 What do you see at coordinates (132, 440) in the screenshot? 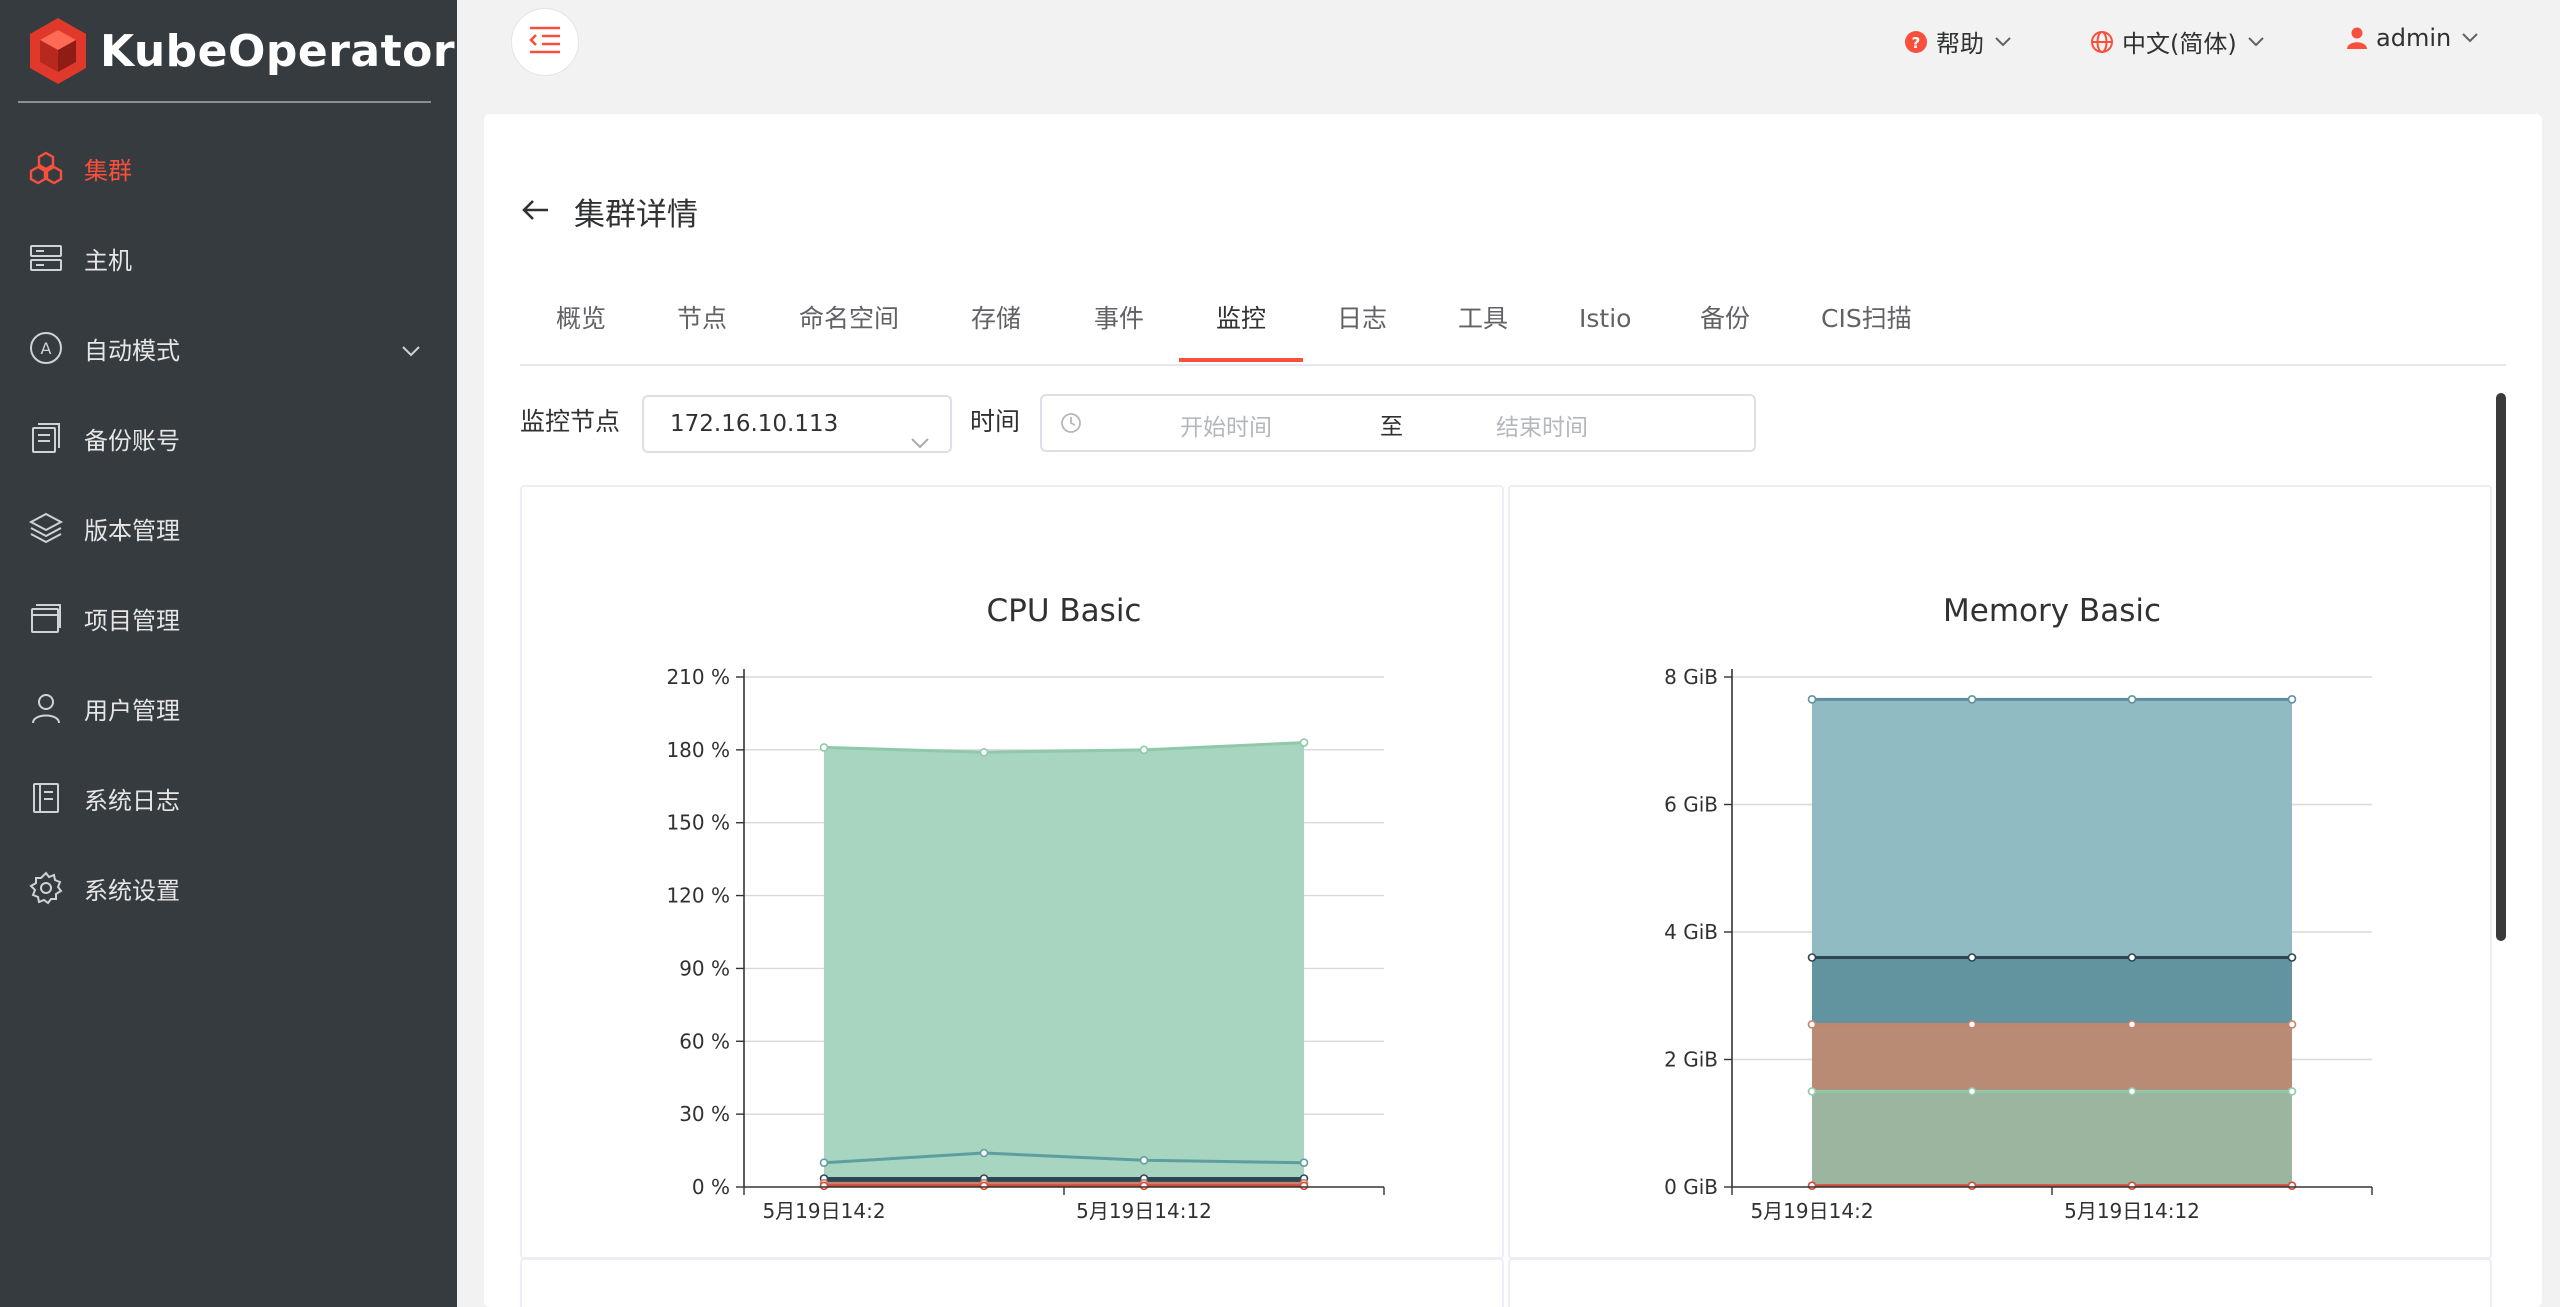
I see `sidebar-item-label: 备份账号` at bounding box center [132, 440].